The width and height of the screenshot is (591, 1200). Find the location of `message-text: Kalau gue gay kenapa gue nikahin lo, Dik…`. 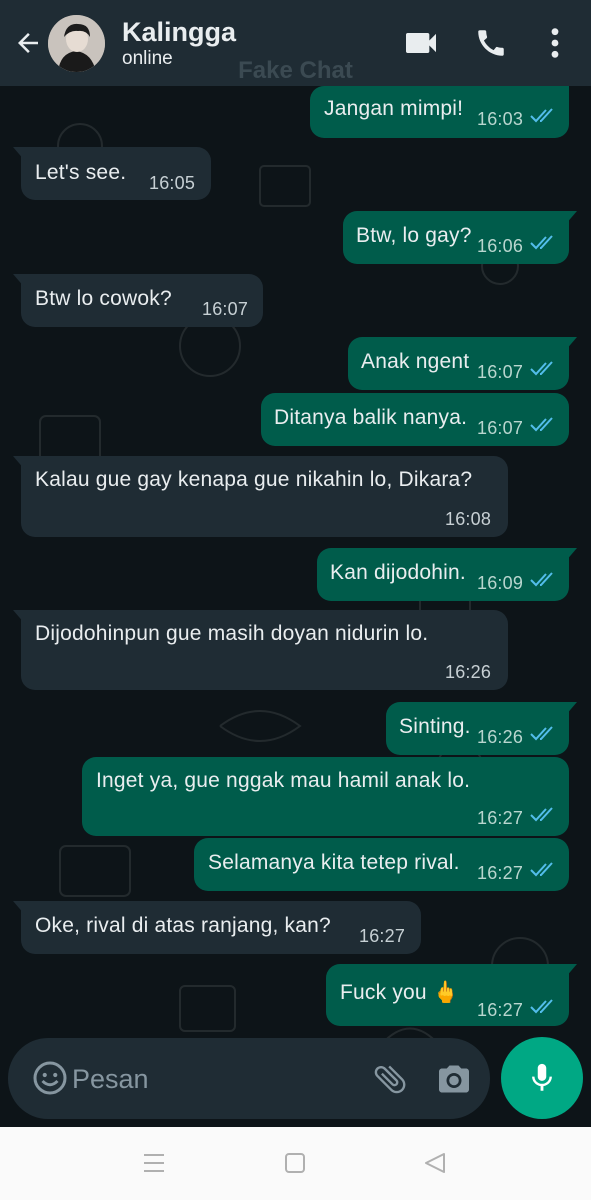

message-text: Kalau gue gay kenapa gue nikahin lo, Dik… is located at coordinates (254, 479).